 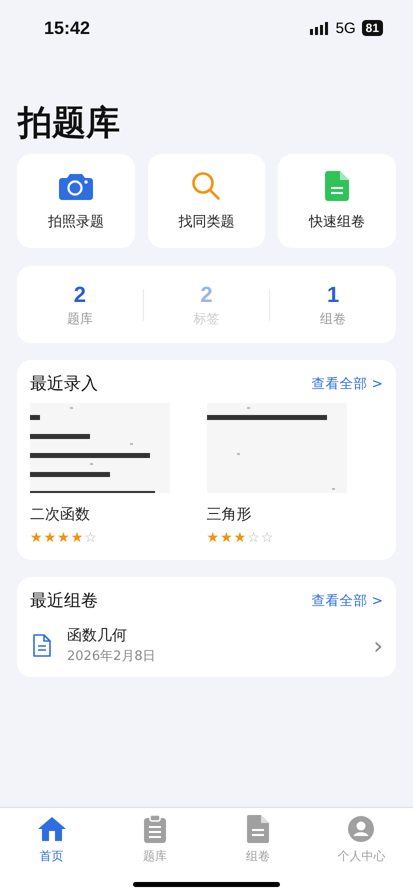 I want to click on clock: 15:42, so click(x=67, y=28).